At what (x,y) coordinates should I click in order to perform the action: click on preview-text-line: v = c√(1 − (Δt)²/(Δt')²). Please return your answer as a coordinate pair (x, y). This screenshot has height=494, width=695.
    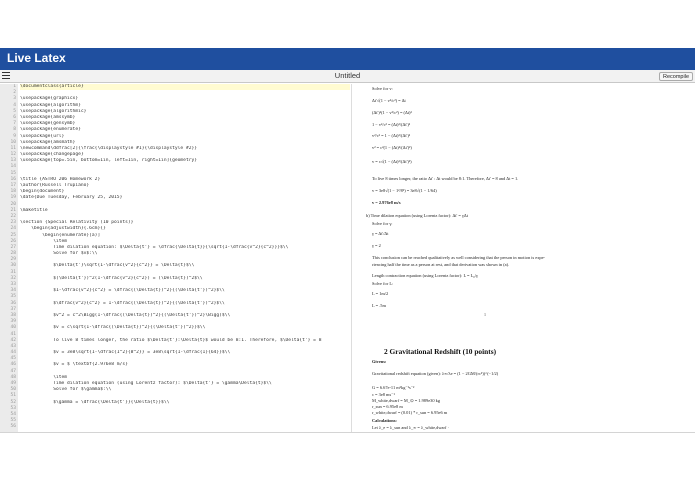
    Looking at the image, I should click on (392, 161).